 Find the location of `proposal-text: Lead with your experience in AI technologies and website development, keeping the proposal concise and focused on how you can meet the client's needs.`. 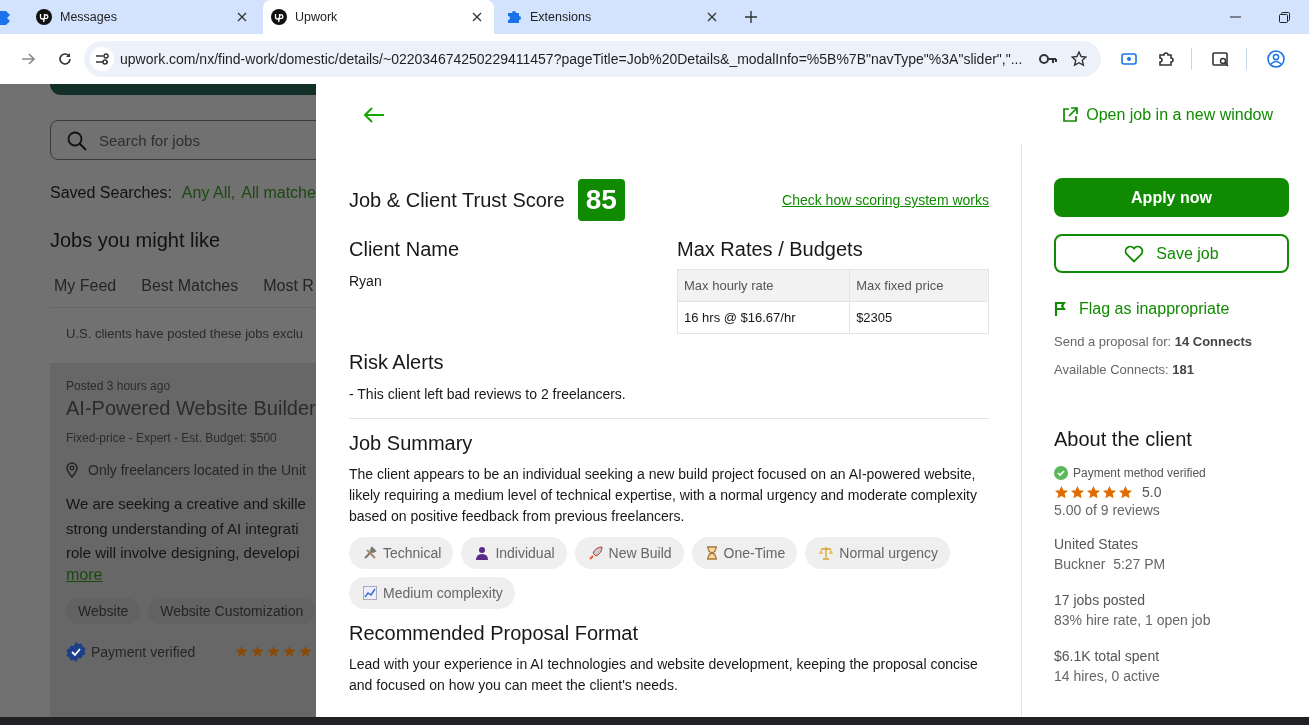

proposal-text: Lead with your experience in AI technologies and website development, keeping the proposal concise and focused on how you can meet the client's needs. is located at coordinates (664, 675).